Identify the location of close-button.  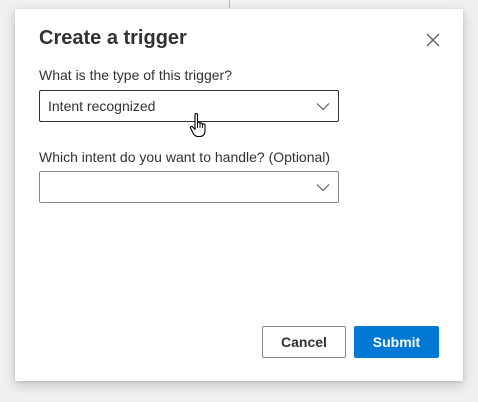
(433, 40).